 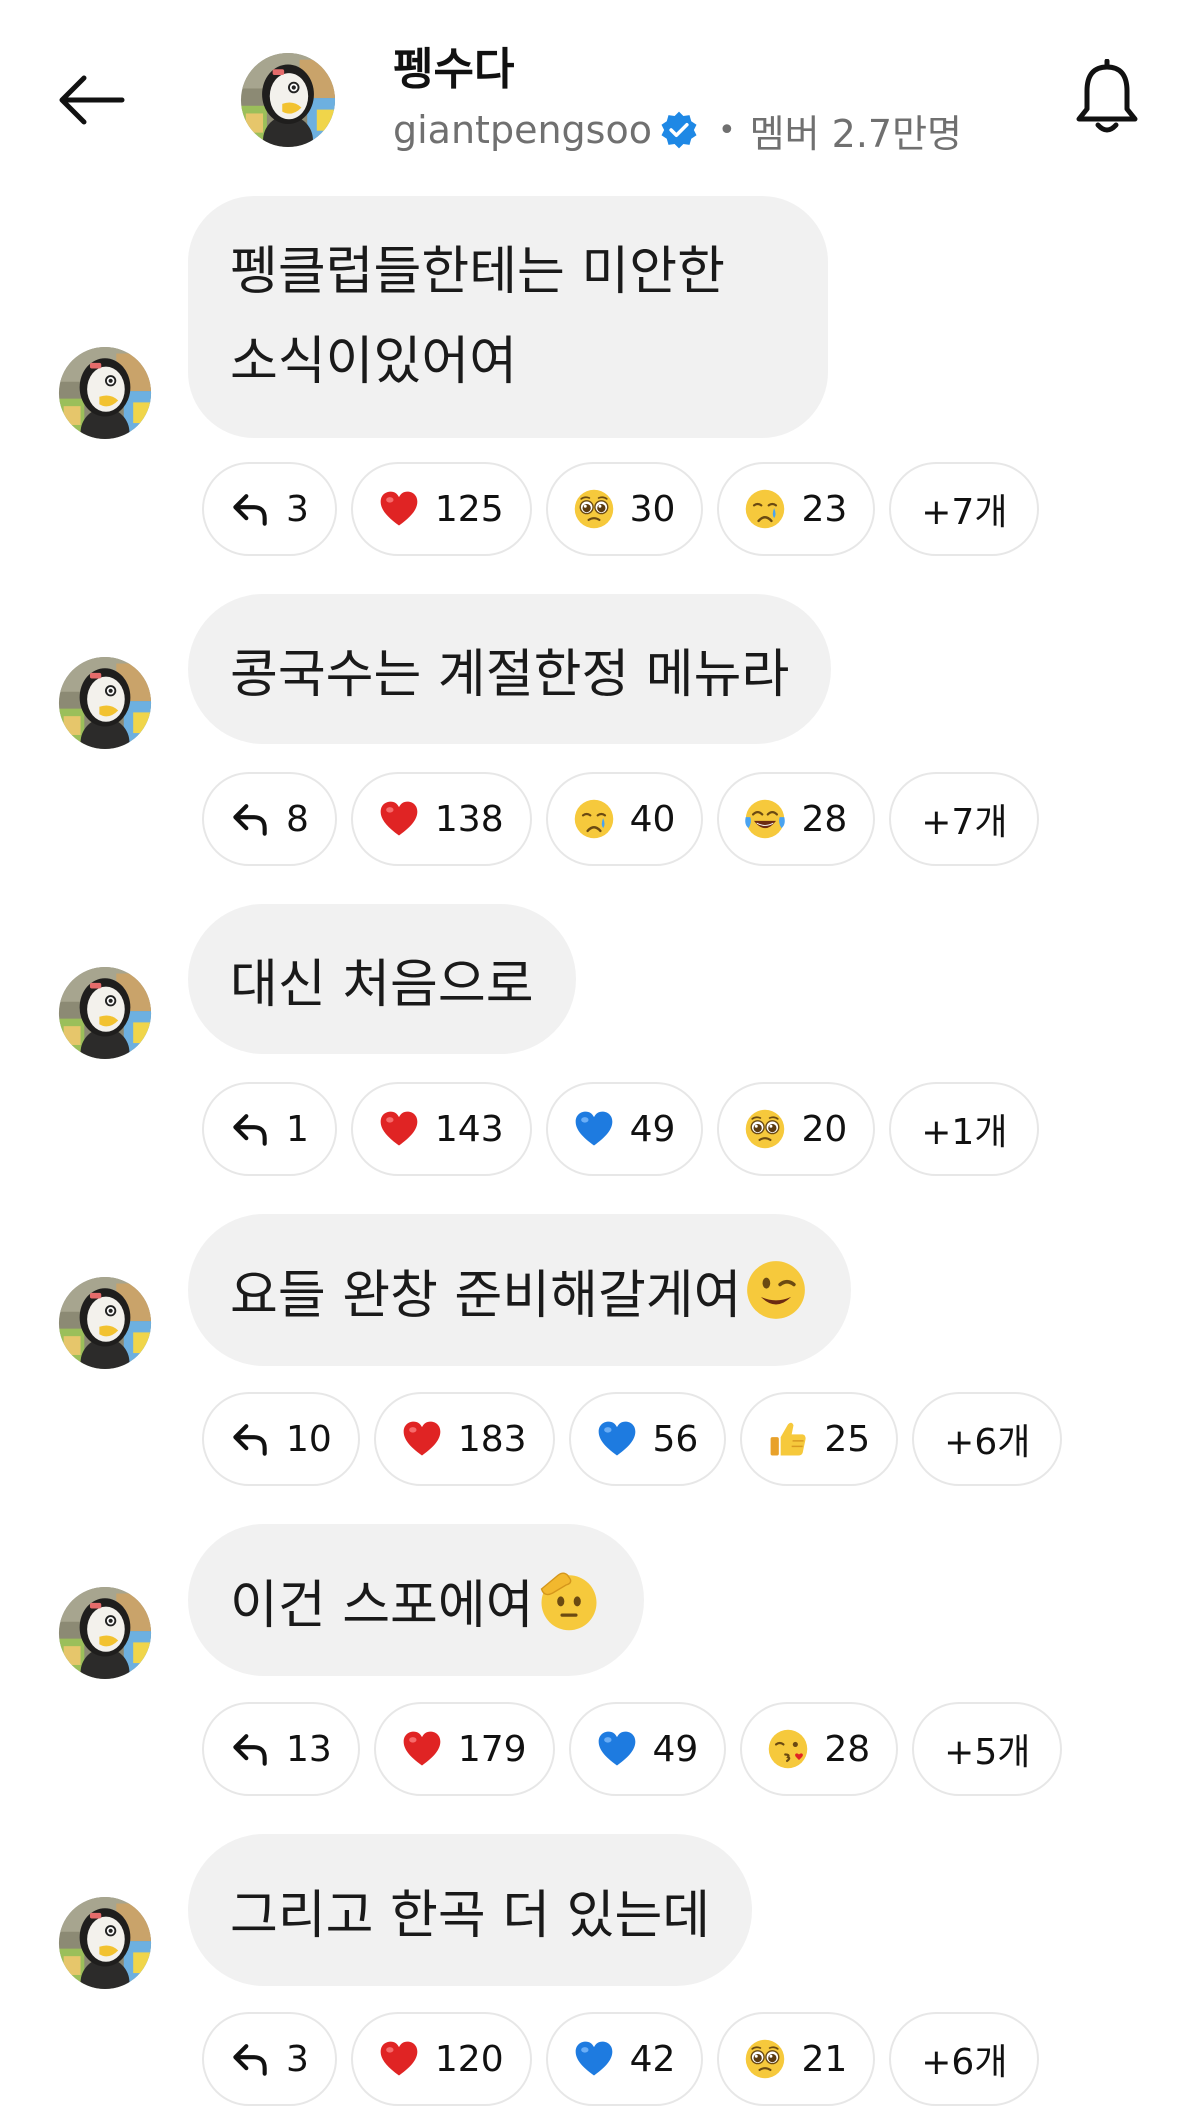 I want to click on reaction-chip: 143, so click(x=441, y=1129).